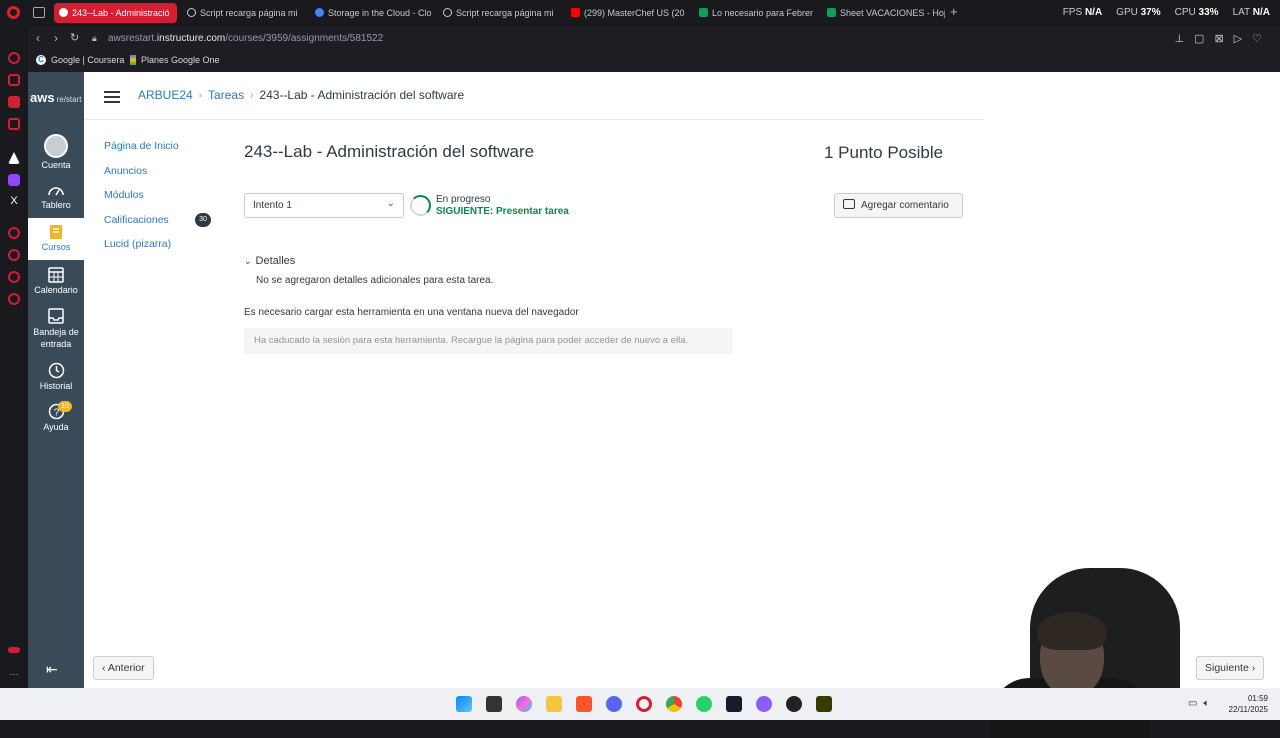 Image resolution: width=1280 pixels, height=738 pixels. Describe the element at coordinates (1238, 38) in the screenshot. I see `send-icon: ▷` at that location.